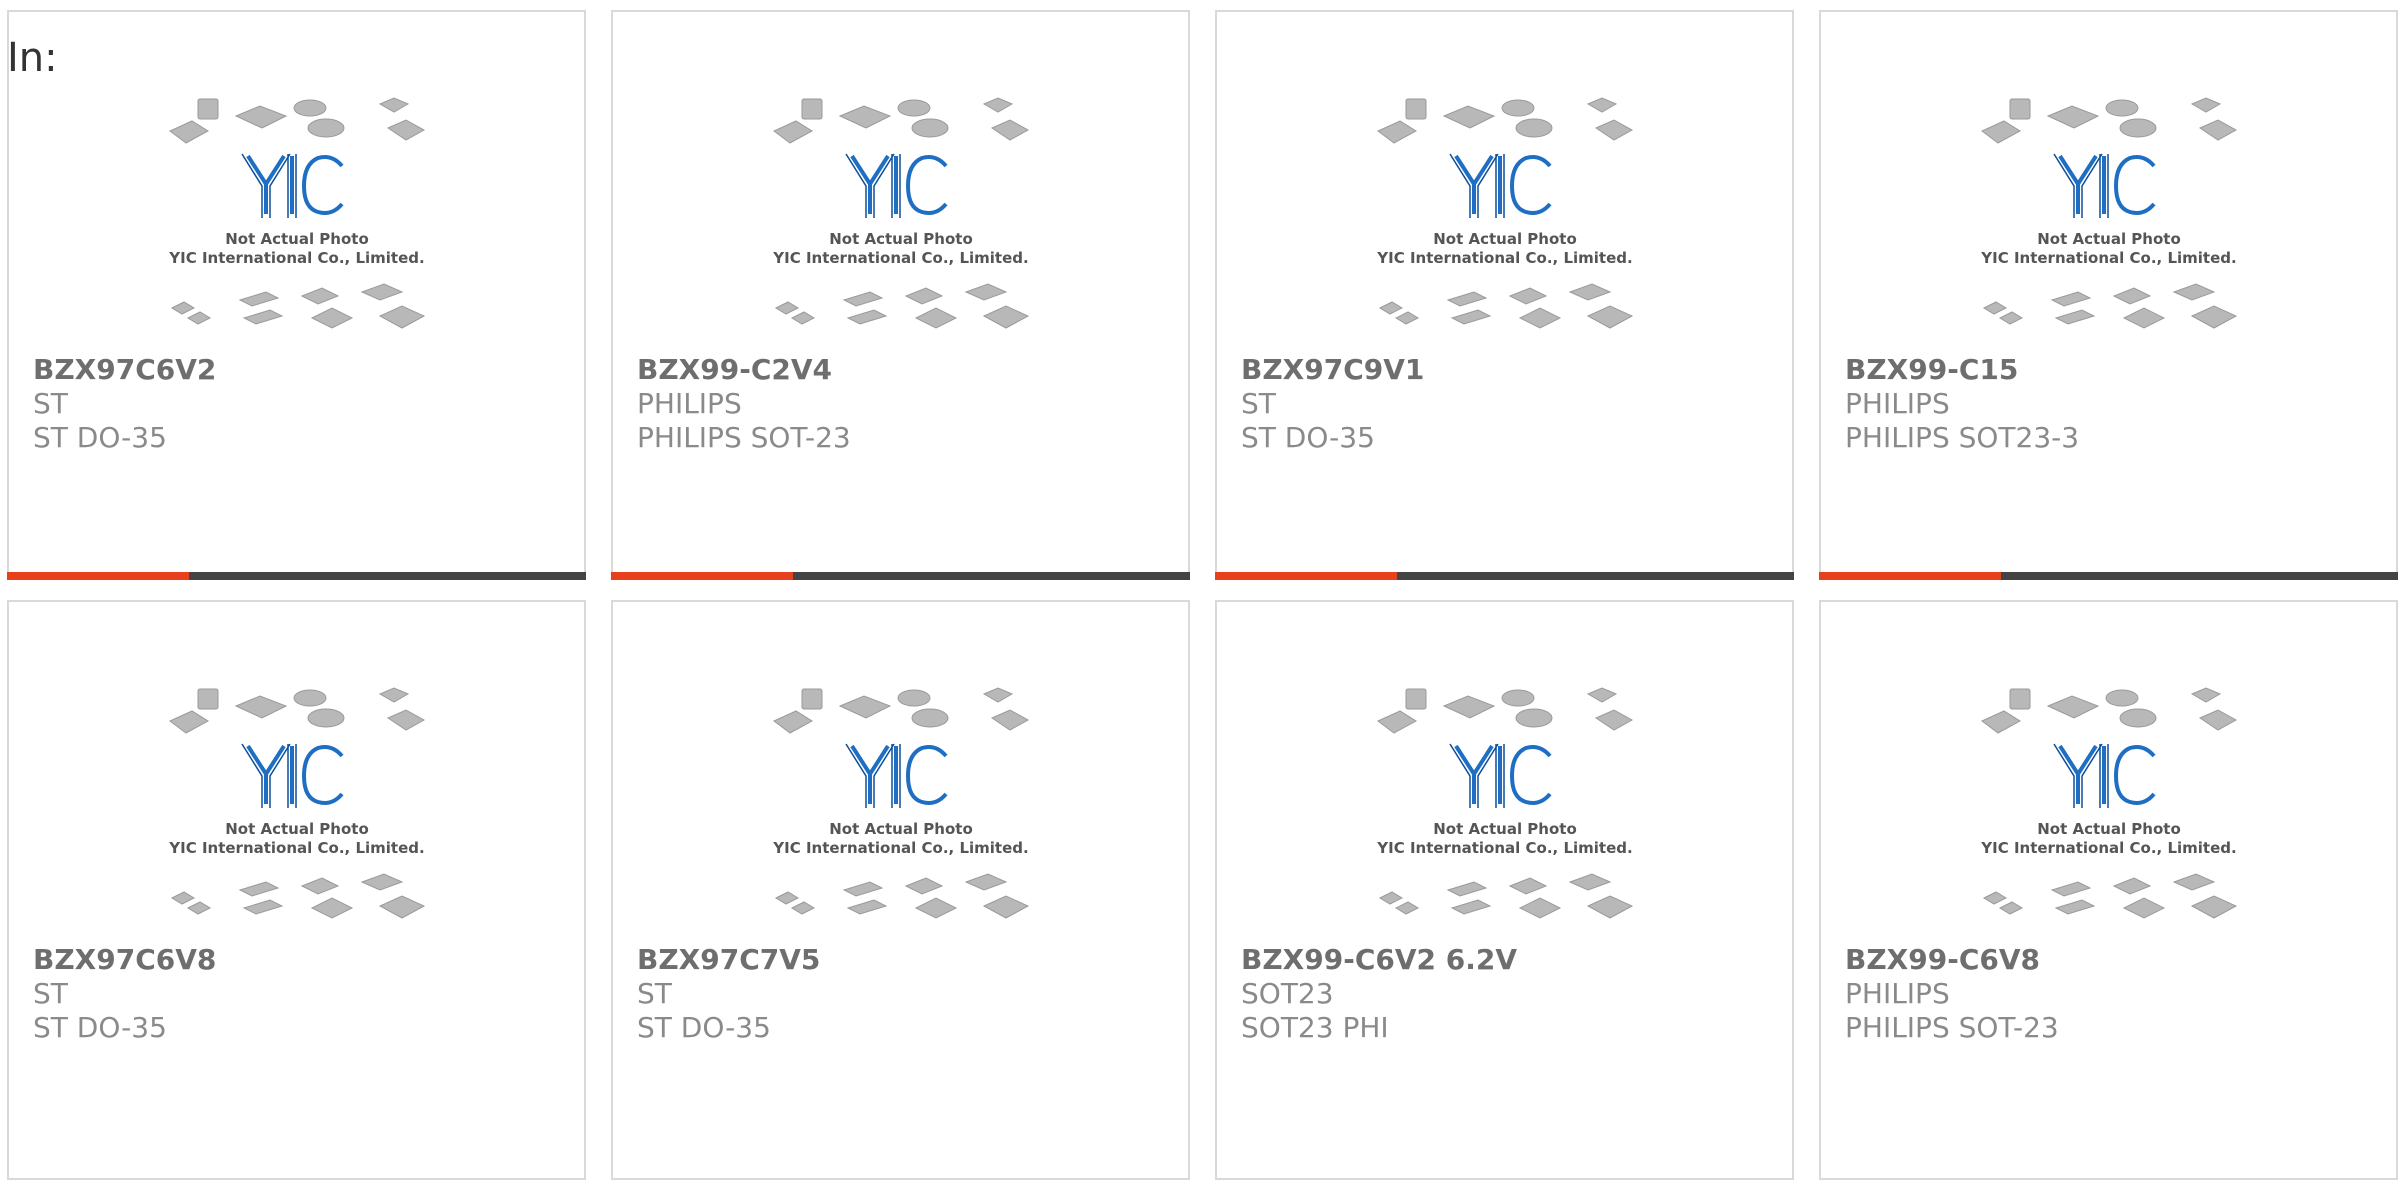  What do you see at coordinates (124, 404) in the screenshot?
I see `product-info: BZX97C6V2 ST ST DO-35` at bounding box center [124, 404].